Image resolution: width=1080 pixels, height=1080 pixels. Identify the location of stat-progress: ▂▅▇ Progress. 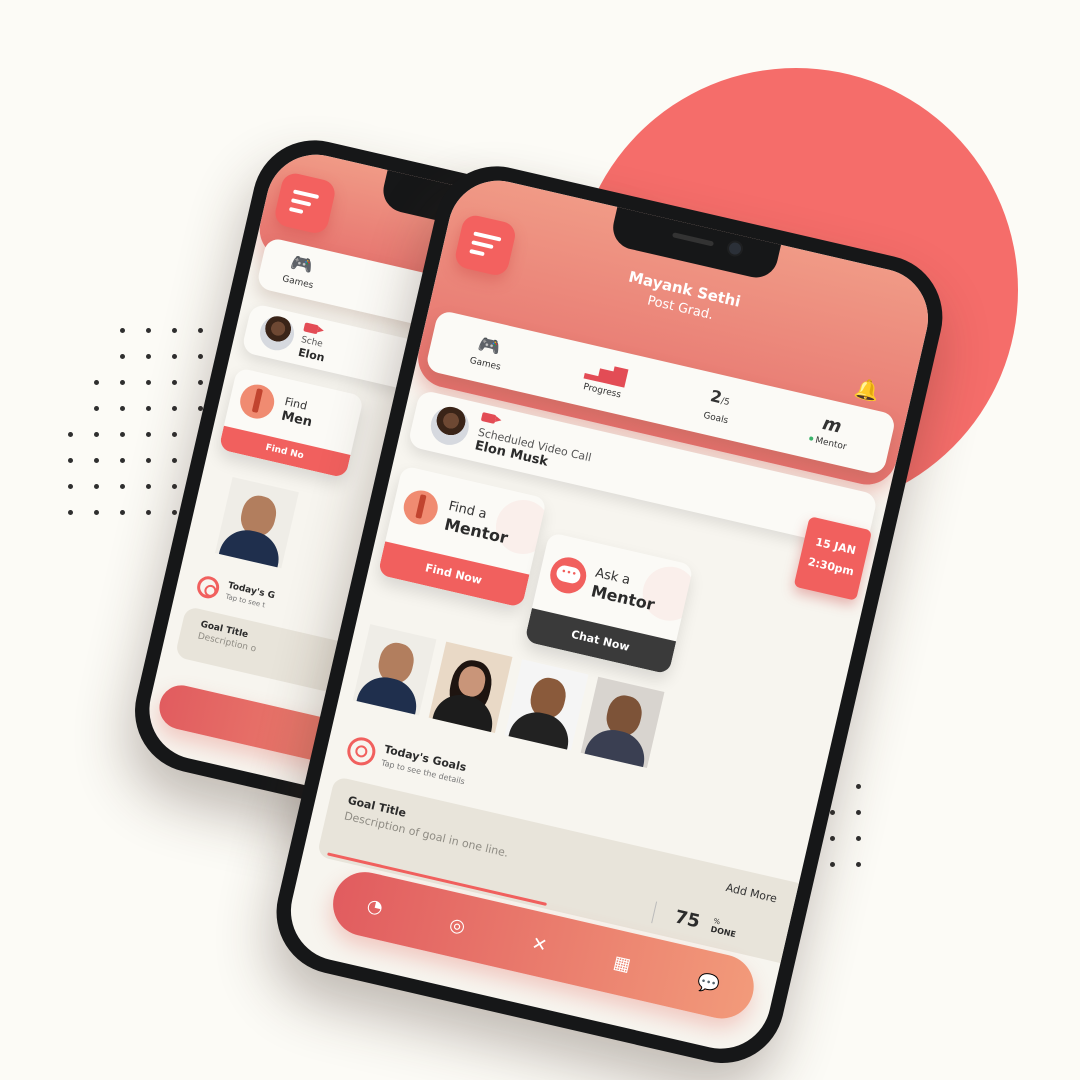
(605, 379).